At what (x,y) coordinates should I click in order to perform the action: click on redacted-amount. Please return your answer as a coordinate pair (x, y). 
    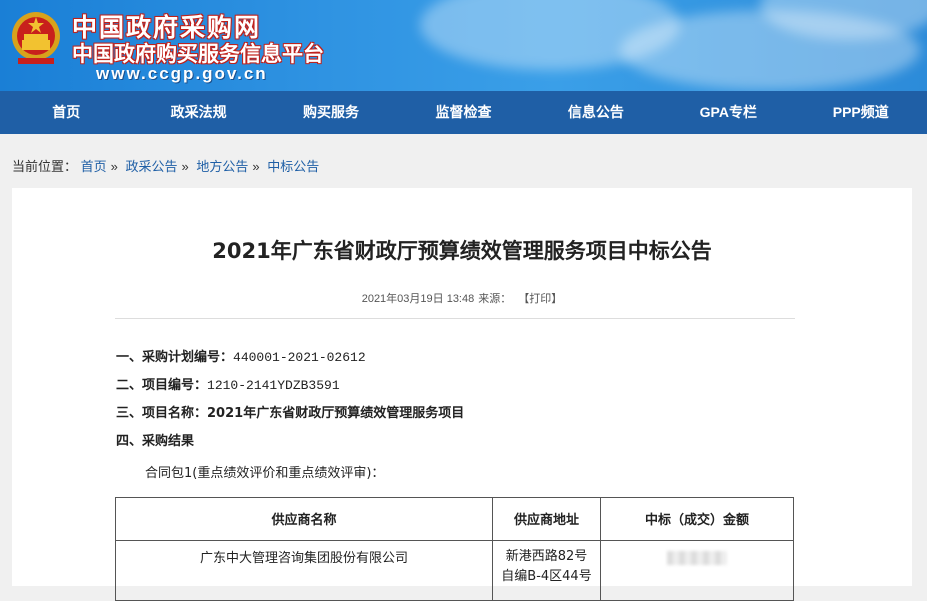
    Looking at the image, I should click on (697, 558).